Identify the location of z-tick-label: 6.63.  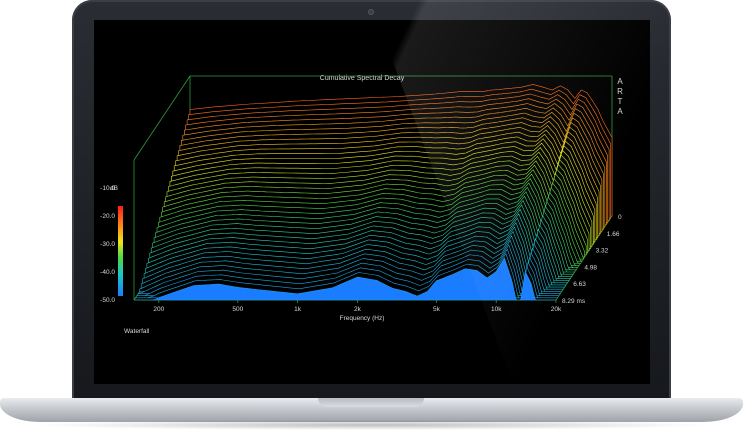
(579, 284).